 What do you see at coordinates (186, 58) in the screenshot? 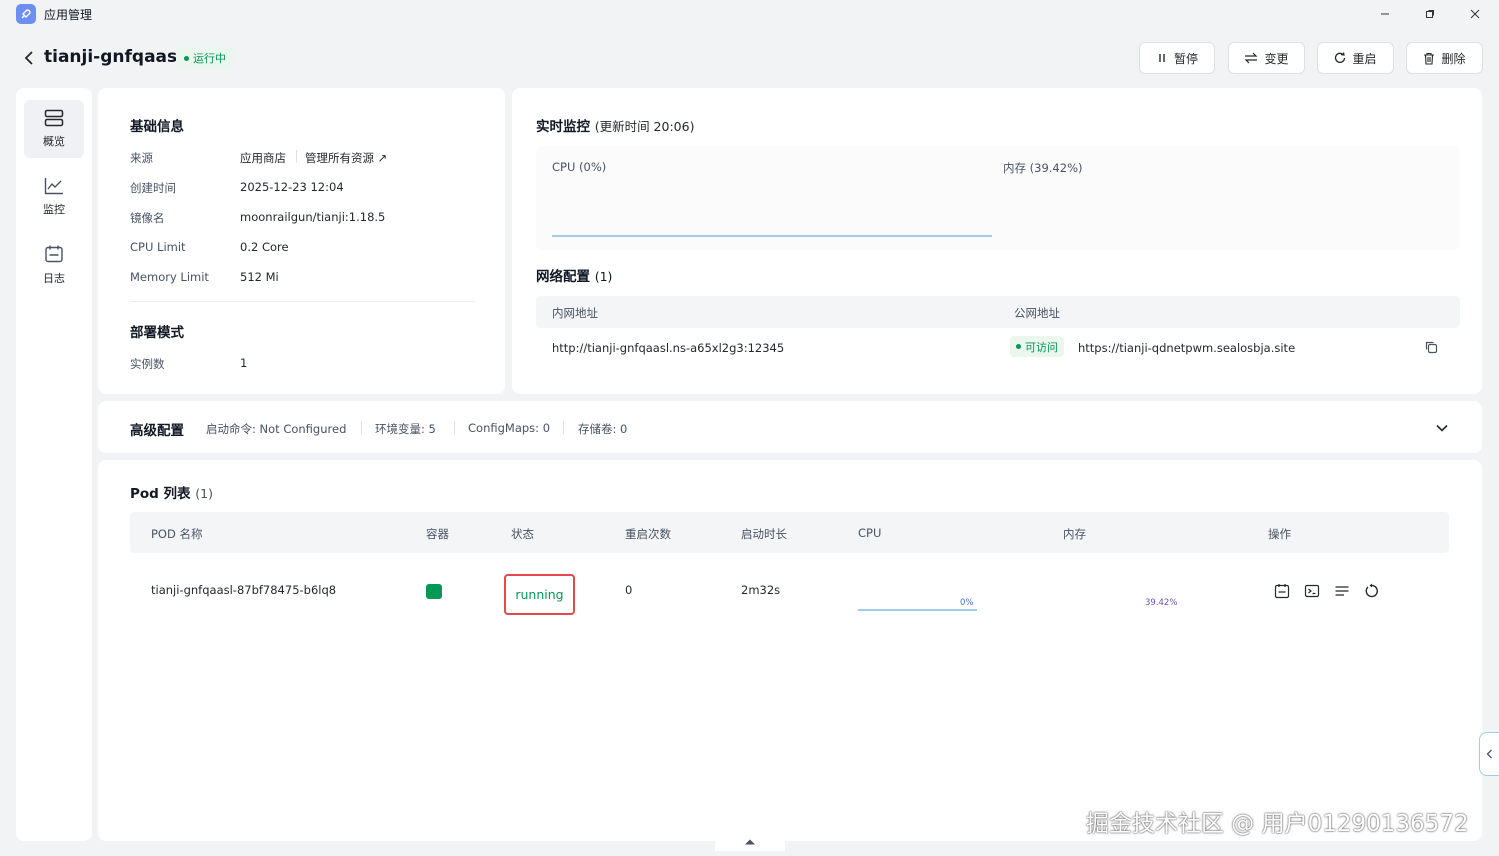
I see `status-dot-icon` at bounding box center [186, 58].